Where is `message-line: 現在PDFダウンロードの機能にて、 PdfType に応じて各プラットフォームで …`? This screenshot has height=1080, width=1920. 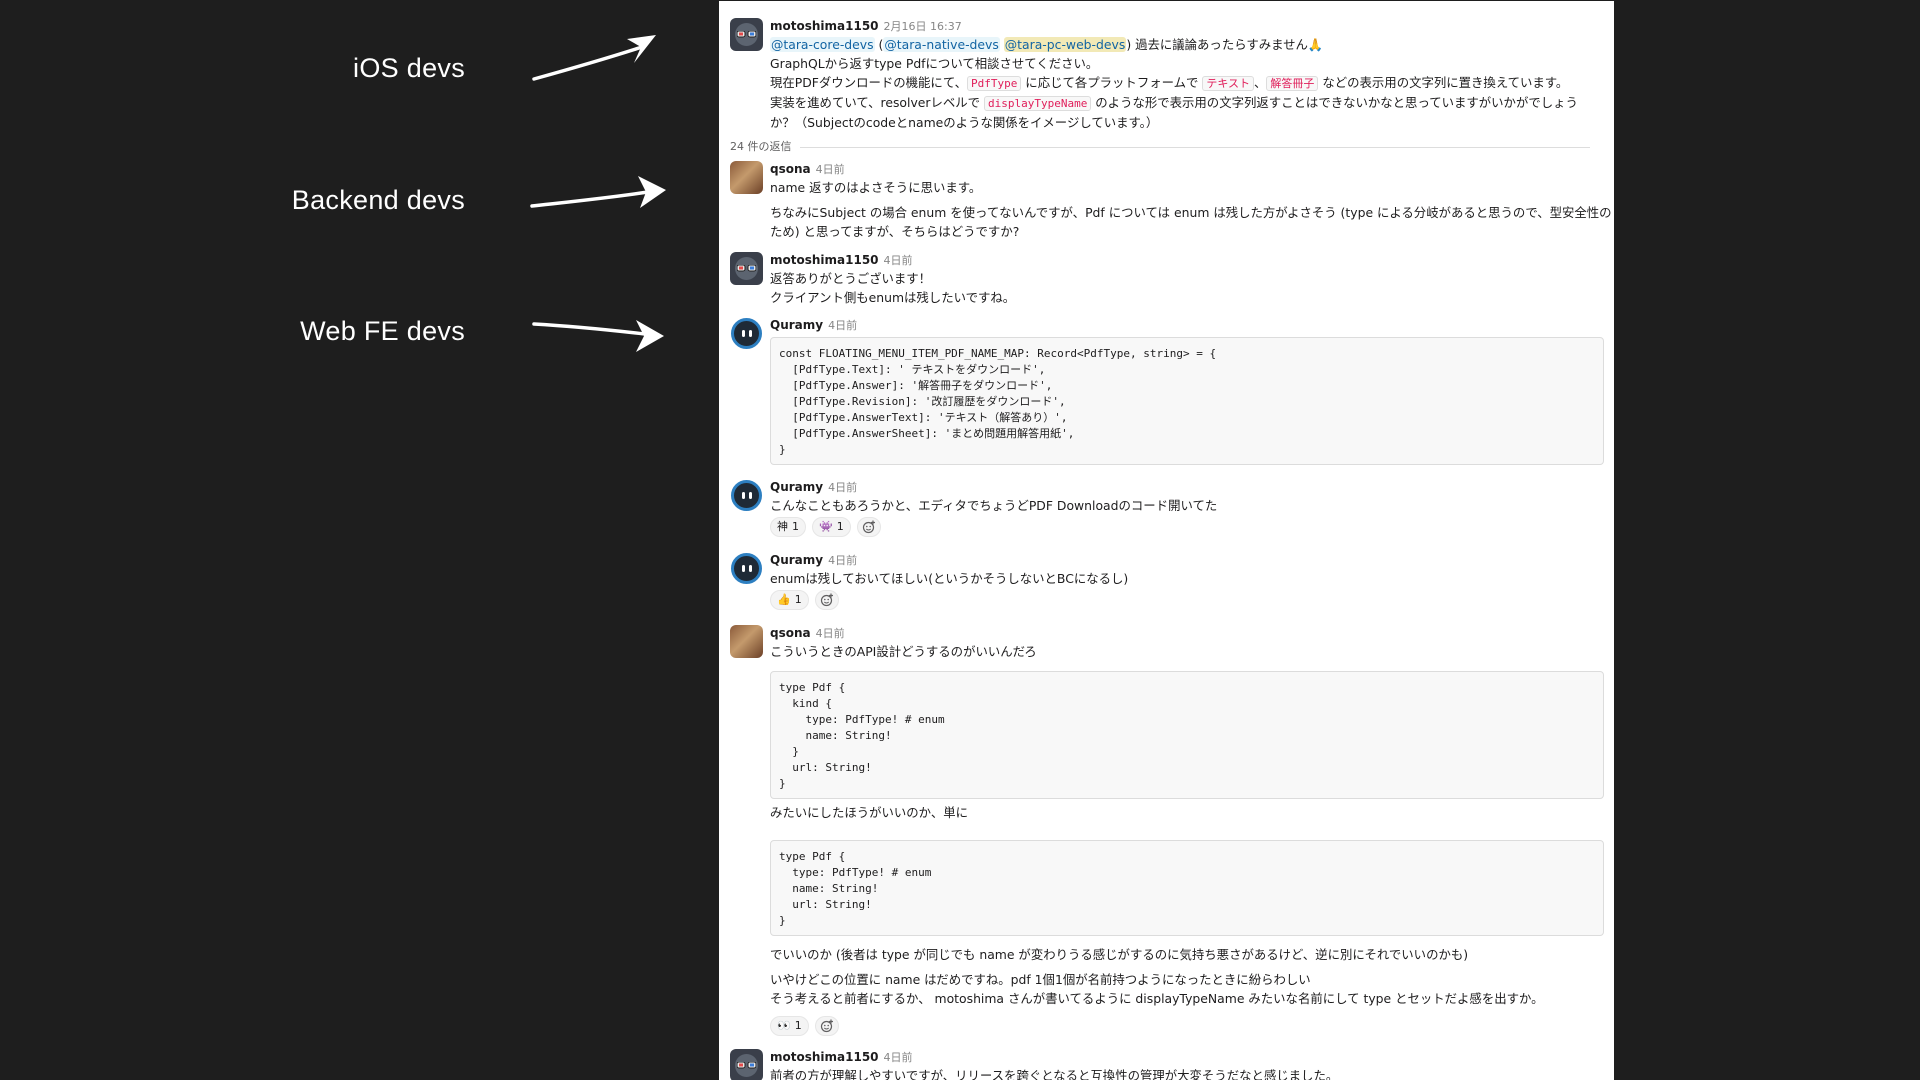
message-line: 現在PDFダウンロードの機能にて、 PdfType に応じて各プラットフォームで … is located at coordinates (1187, 83).